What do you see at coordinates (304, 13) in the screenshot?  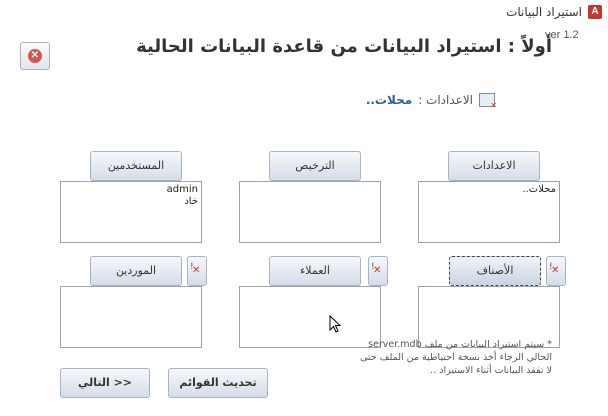 I see `title-bar: A استيراد البيانات` at bounding box center [304, 13].